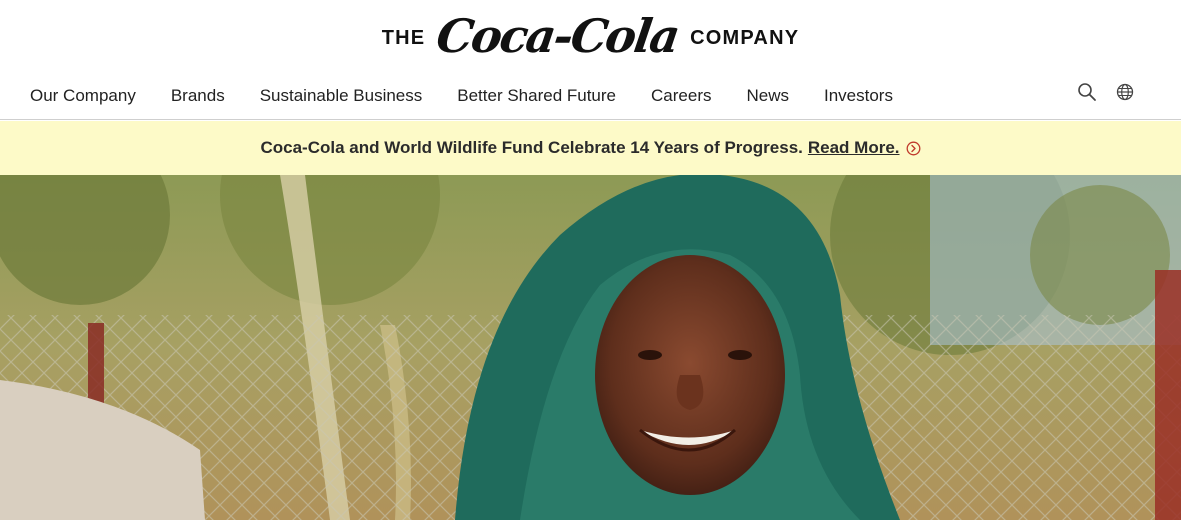  What do you see at coordinates (1106, 92) in the screenshot?
I see `nav-icons` at bounding box center [1106, 92].